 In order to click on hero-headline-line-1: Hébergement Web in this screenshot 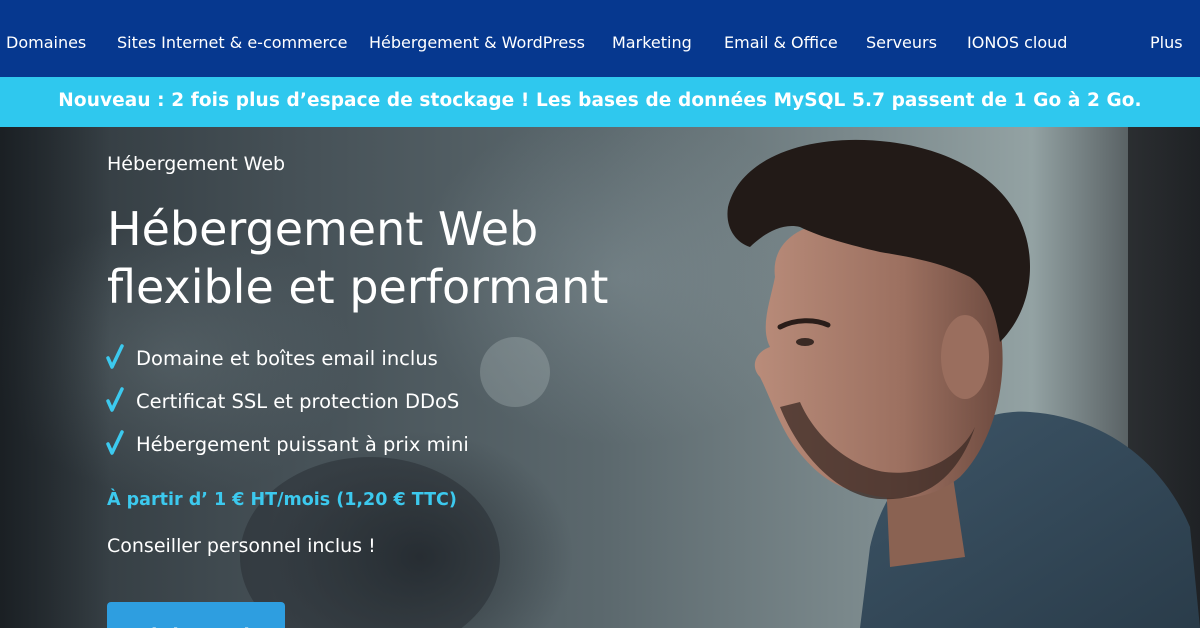, I will do `click(323, 229)`.